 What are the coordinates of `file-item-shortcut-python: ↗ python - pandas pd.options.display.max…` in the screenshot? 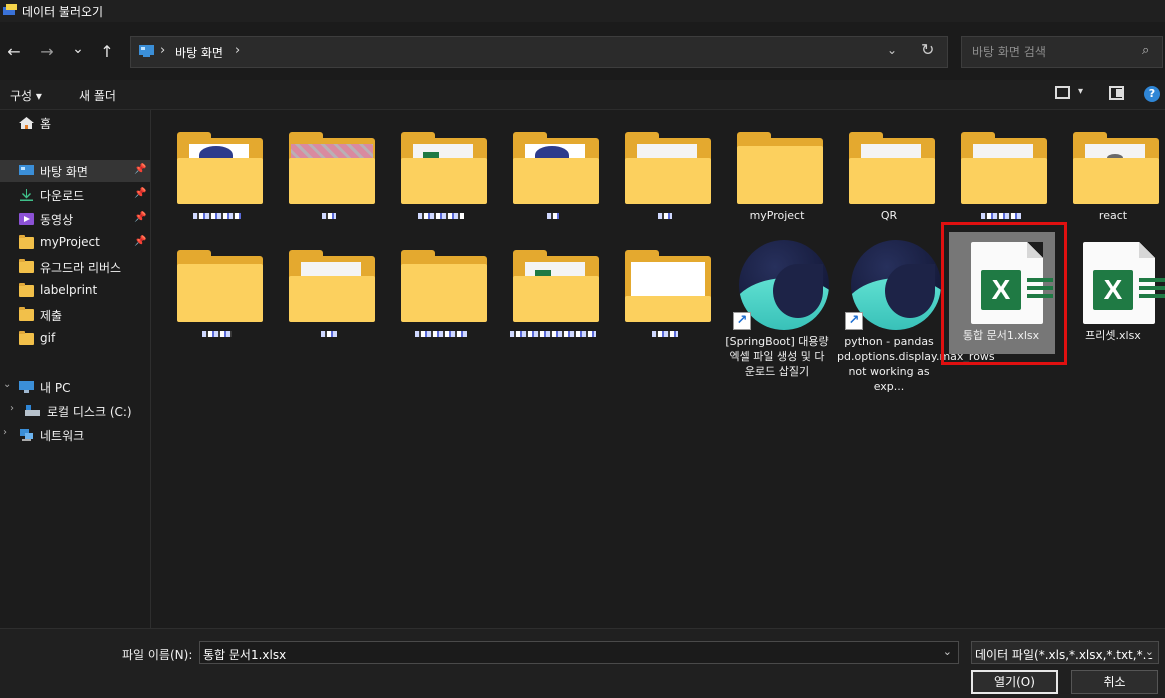 It's located at (916, 314).